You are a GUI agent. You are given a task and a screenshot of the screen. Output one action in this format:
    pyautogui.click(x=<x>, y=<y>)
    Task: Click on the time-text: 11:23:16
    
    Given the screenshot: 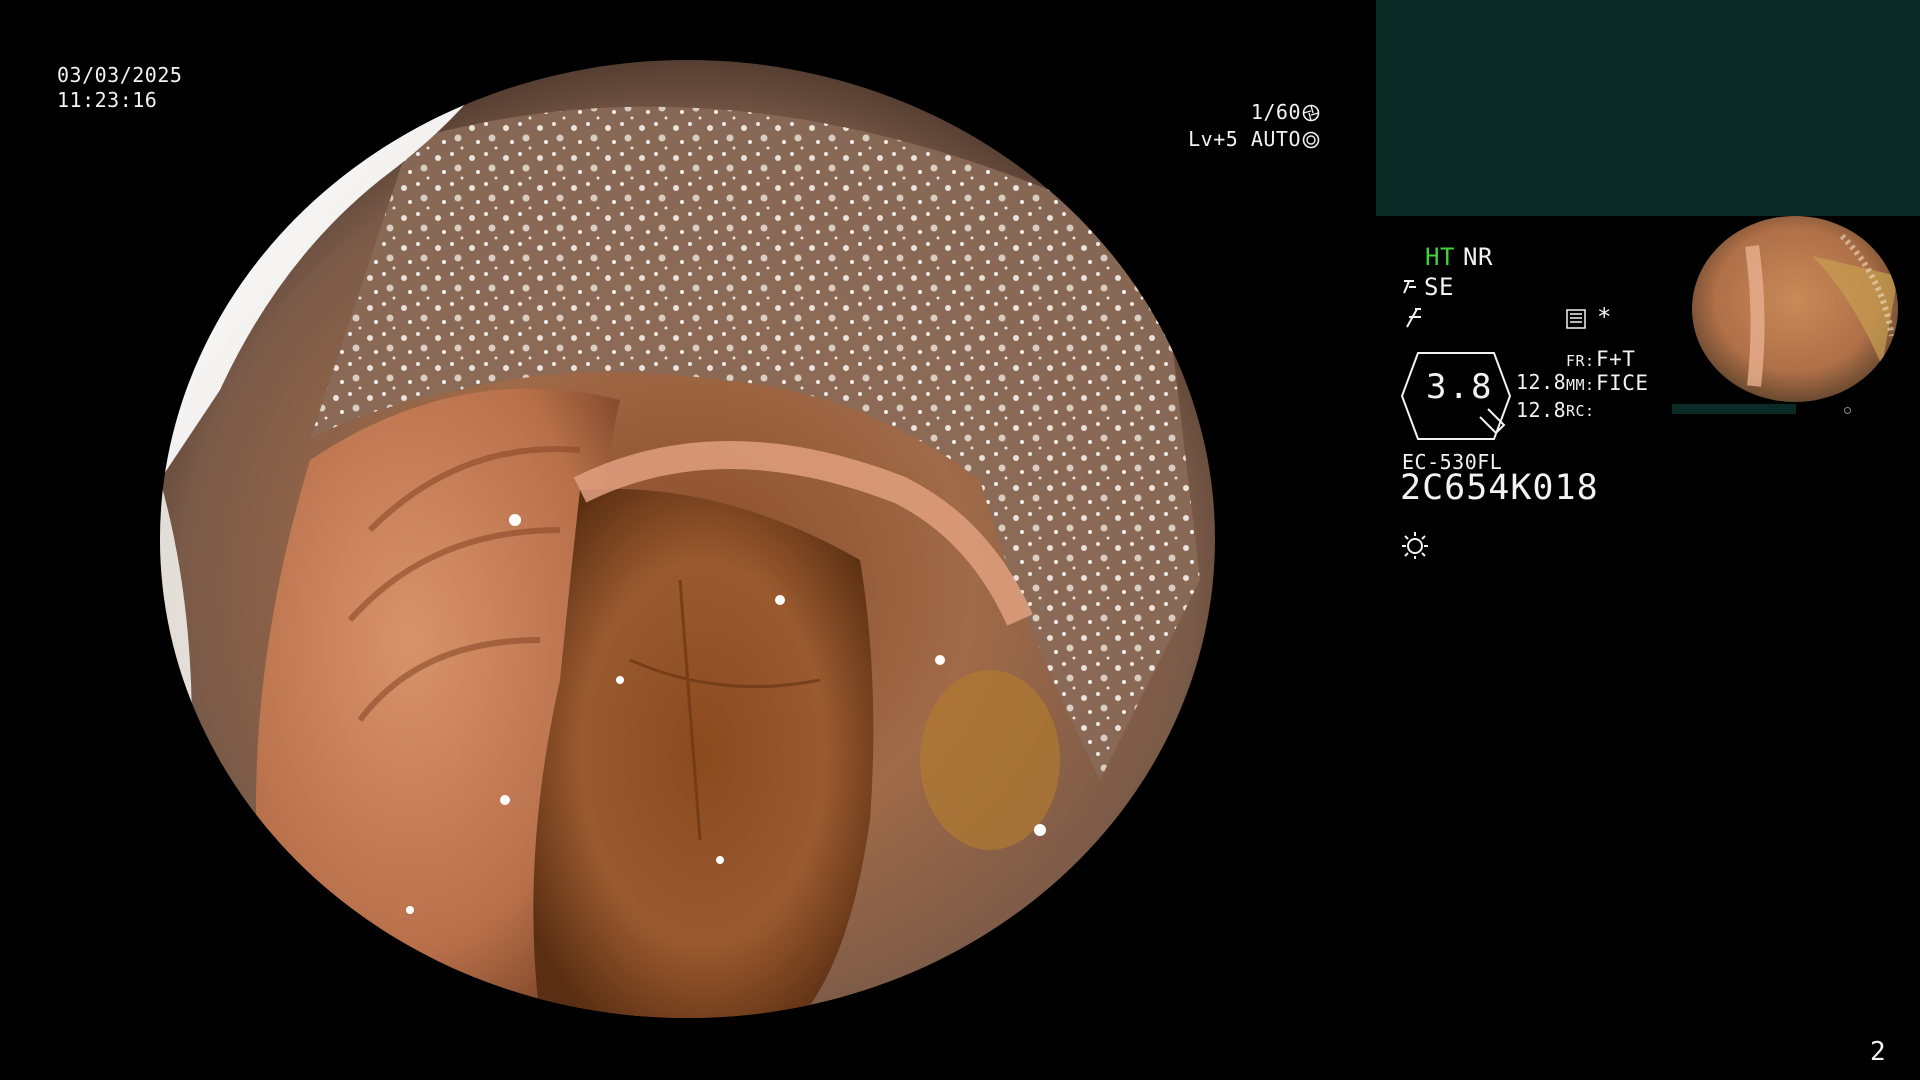 What is the action you would take?
    pyautogui.click(x=107, y=100)
    